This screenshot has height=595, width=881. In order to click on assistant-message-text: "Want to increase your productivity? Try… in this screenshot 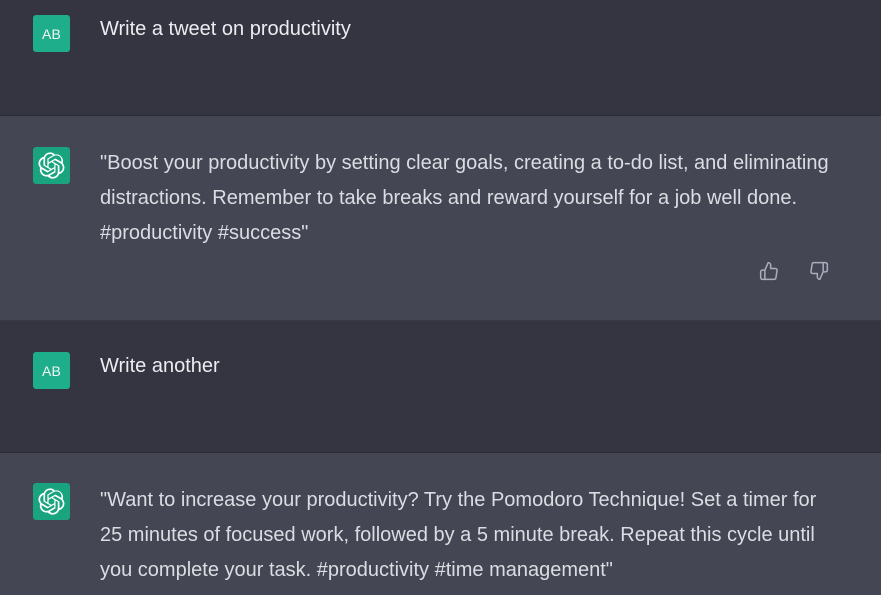, I will do `click(458, 535)`.